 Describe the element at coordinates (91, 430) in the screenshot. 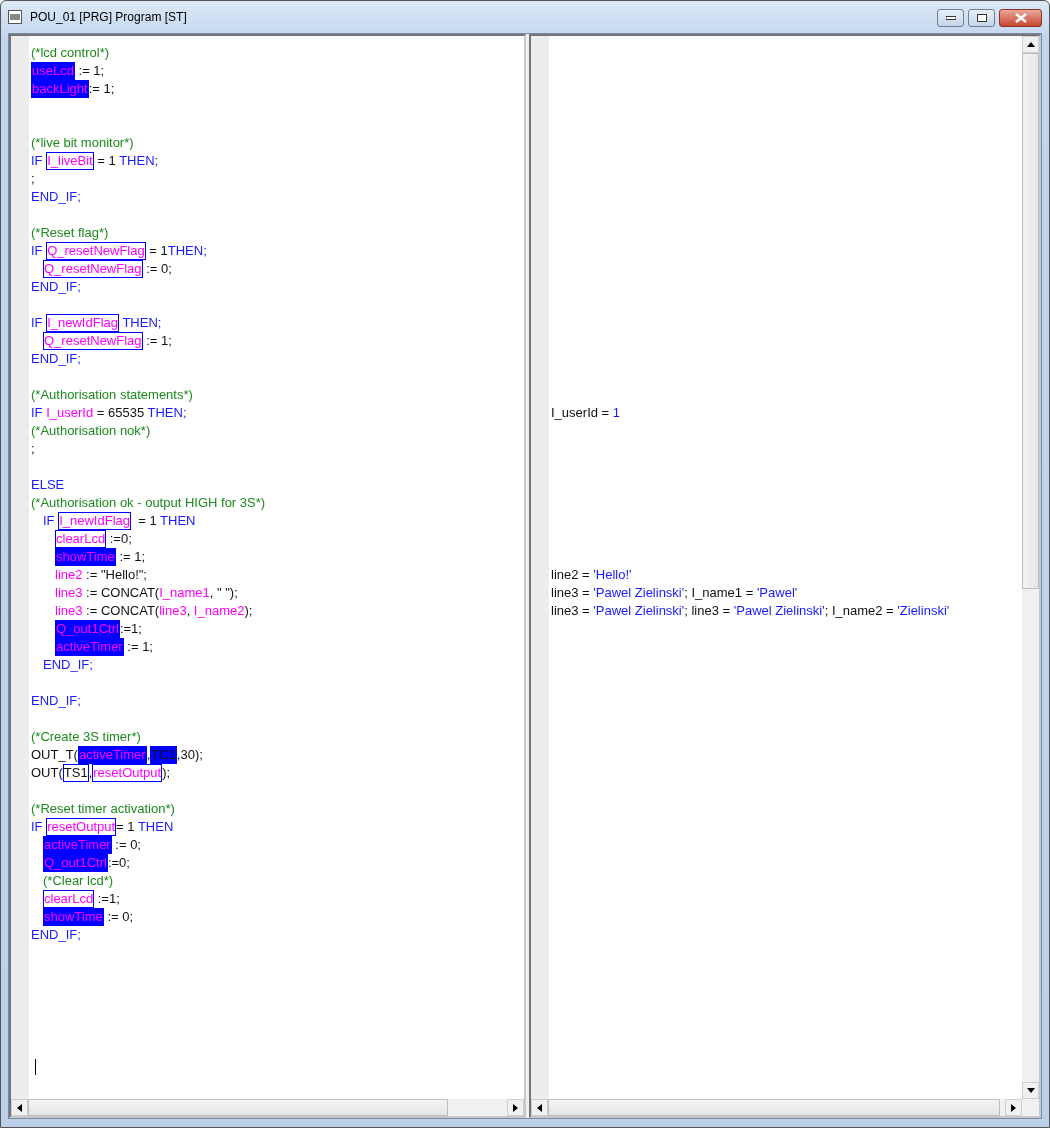

I see `comment-text: (*Authorisation nok*)` at that location.